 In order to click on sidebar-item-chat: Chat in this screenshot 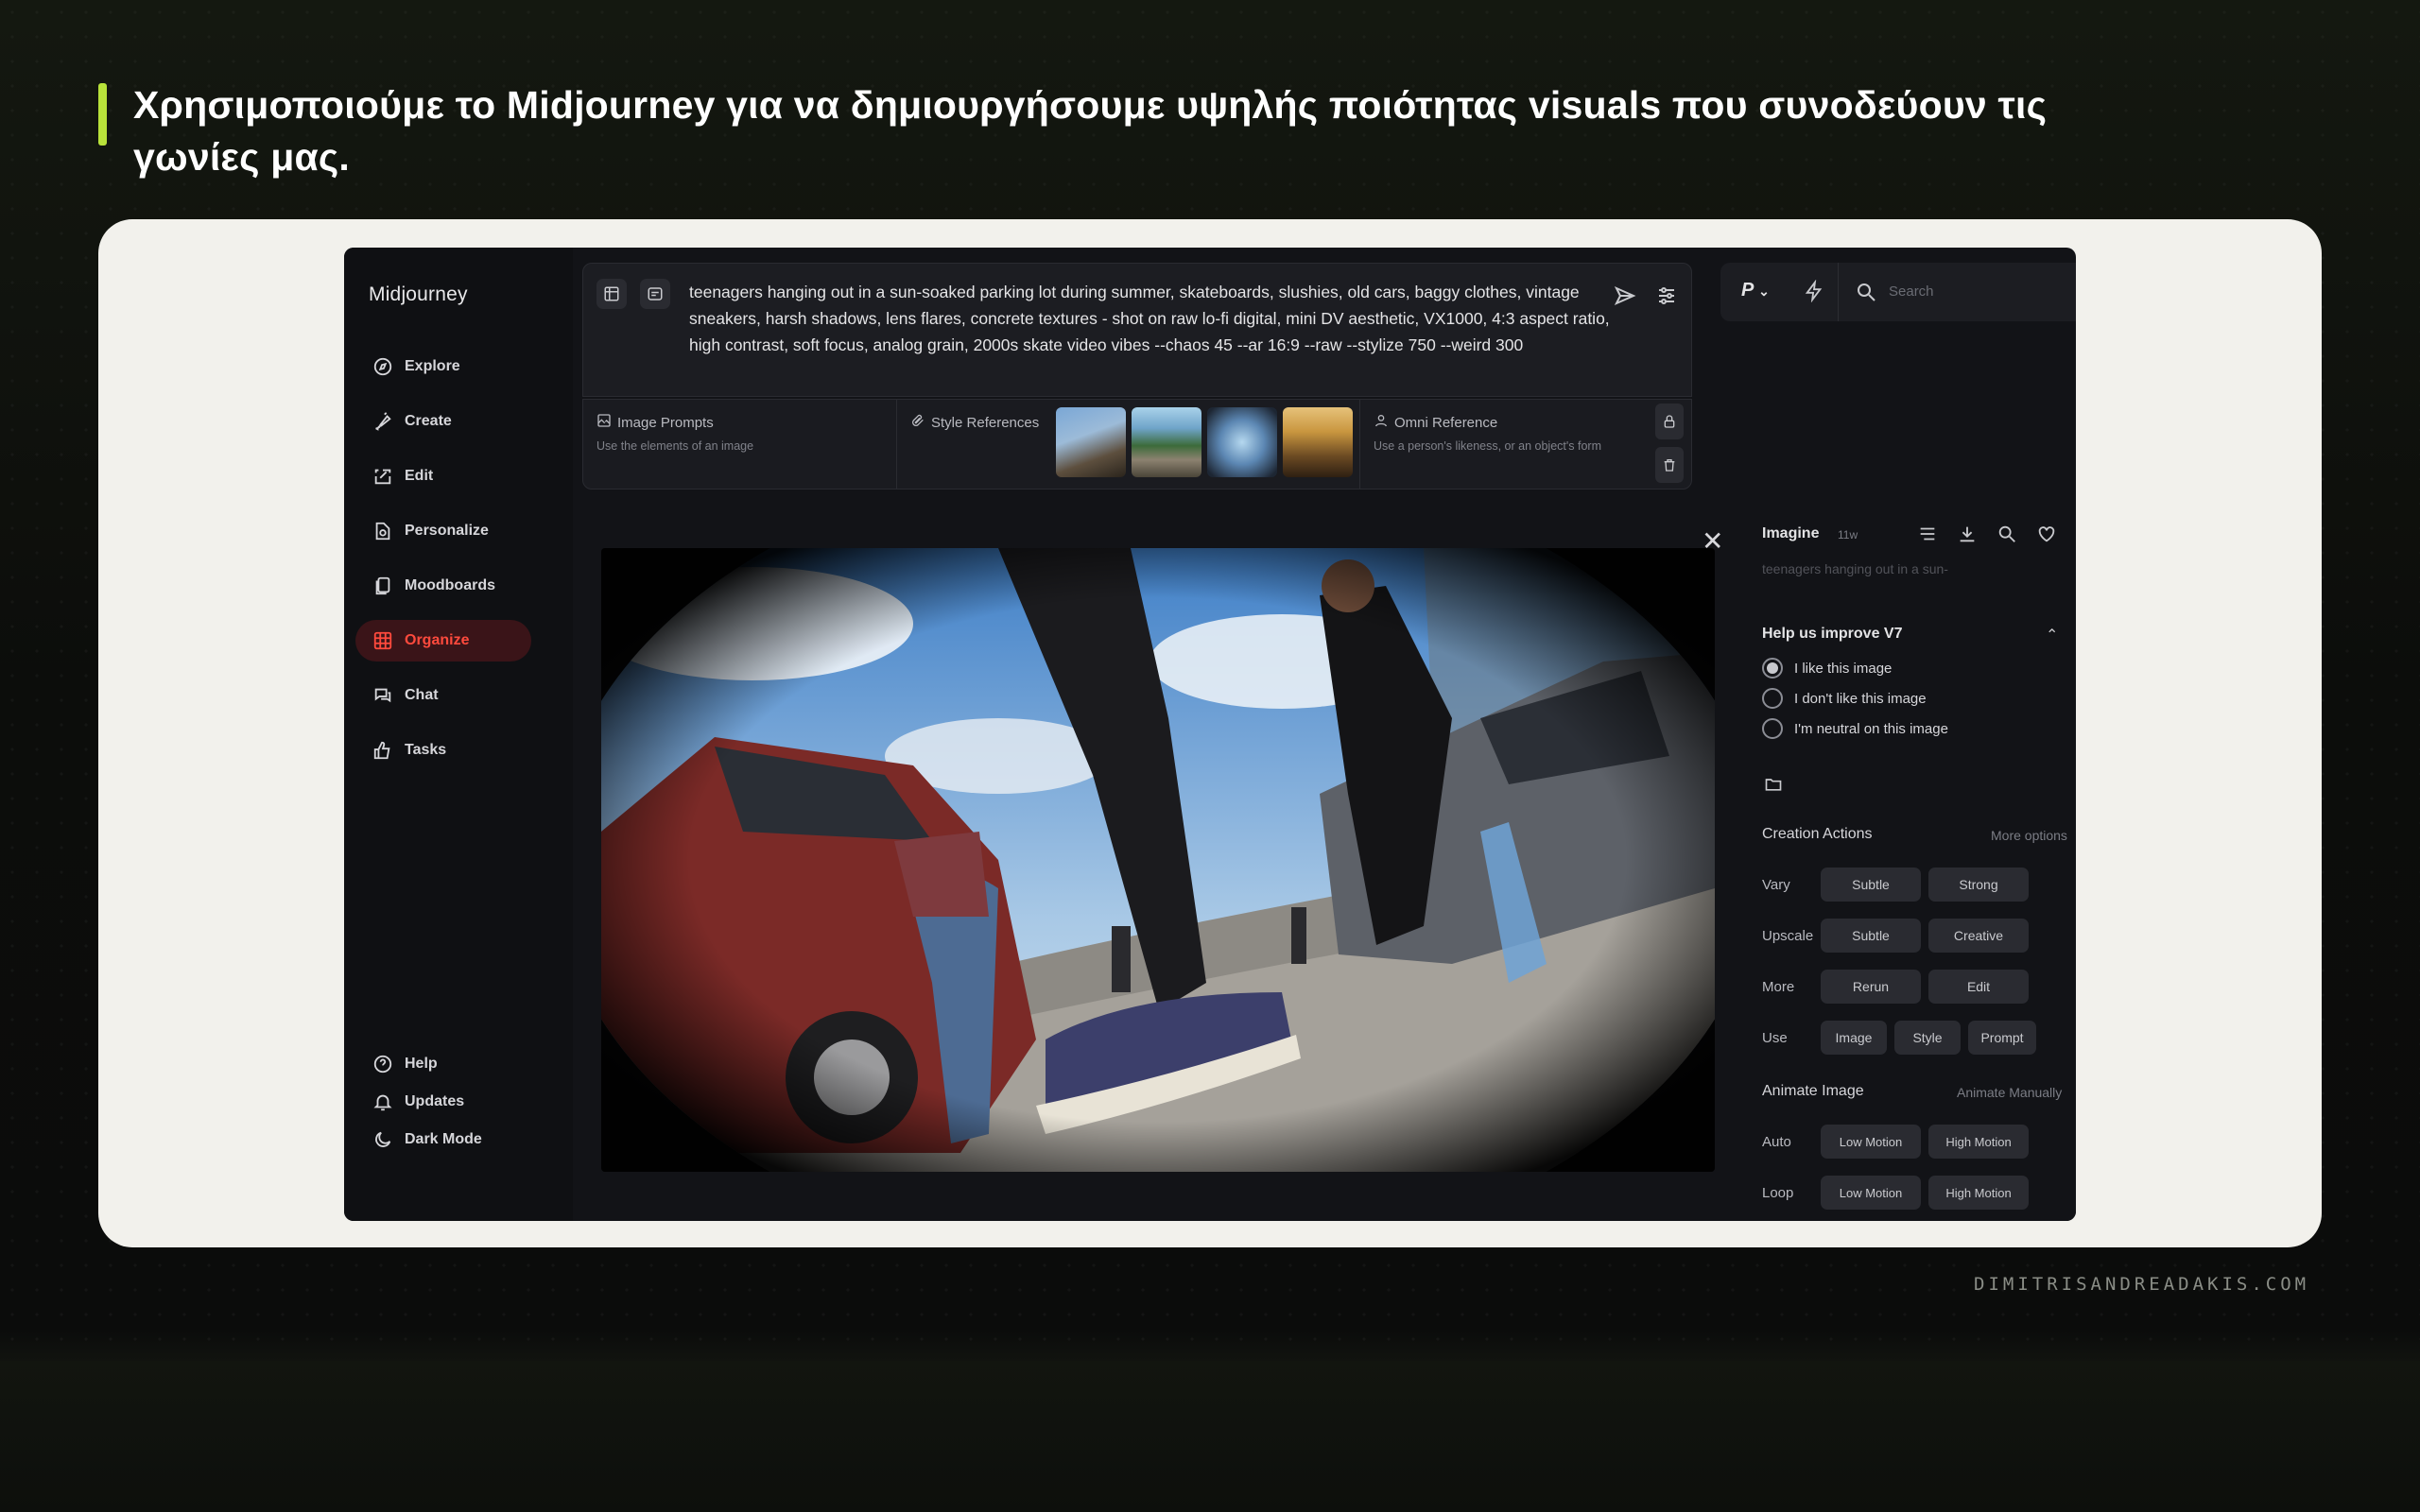, I will do `click(443, 695)`.